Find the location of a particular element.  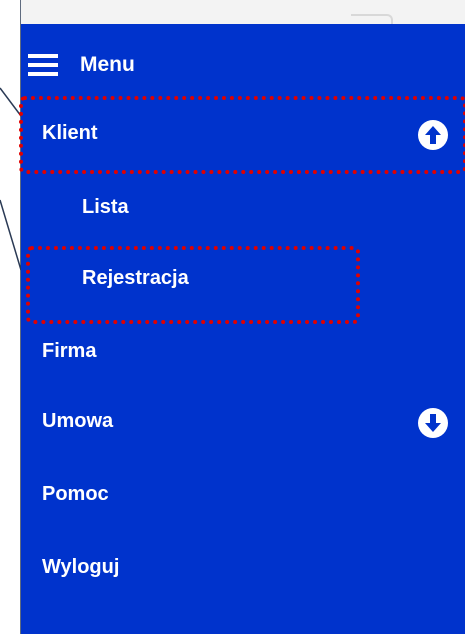

menu-item-label: Wyloguj is located at coordinates (81, 567).